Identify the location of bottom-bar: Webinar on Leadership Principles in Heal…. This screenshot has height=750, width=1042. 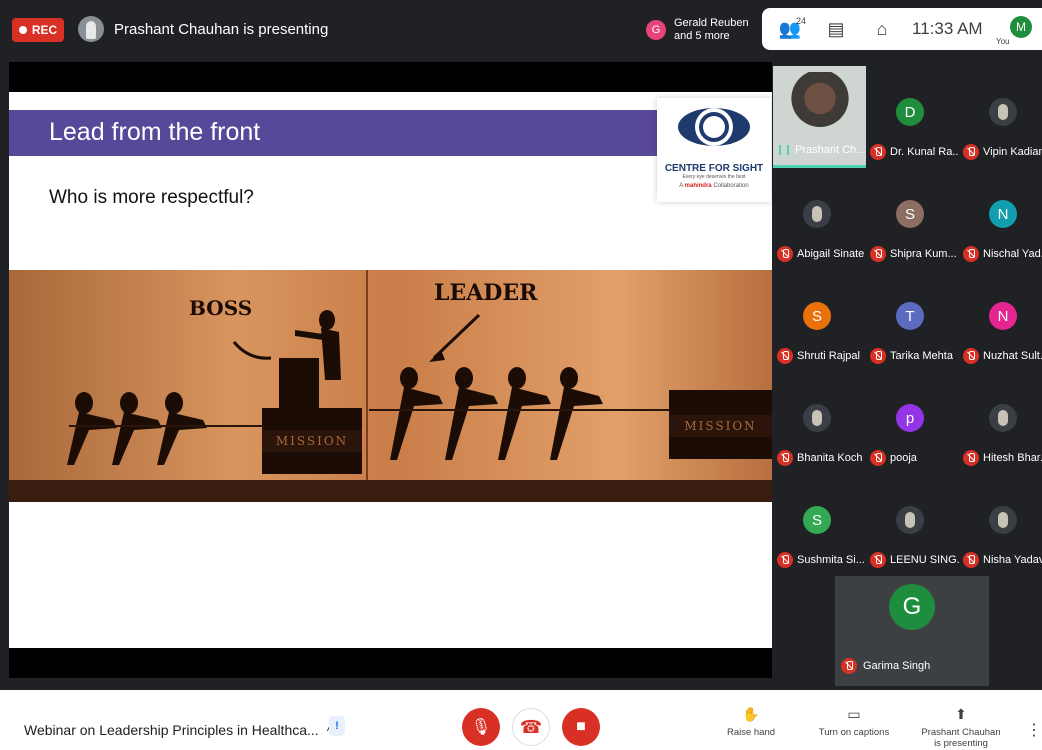
(521, 720).